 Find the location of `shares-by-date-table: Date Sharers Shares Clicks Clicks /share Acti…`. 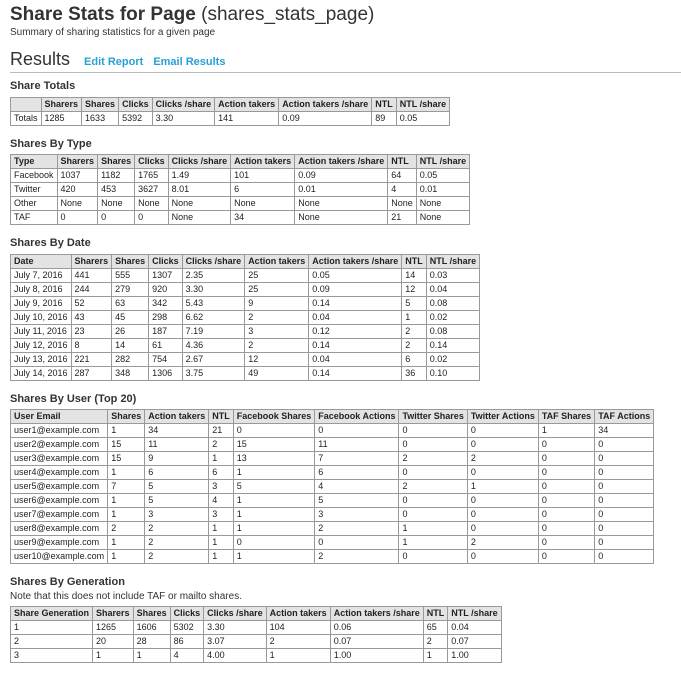

shares-by-date-table: Date Sharers Shares Clicks Clicks /share Acti… is located at coordinates (245, 317).